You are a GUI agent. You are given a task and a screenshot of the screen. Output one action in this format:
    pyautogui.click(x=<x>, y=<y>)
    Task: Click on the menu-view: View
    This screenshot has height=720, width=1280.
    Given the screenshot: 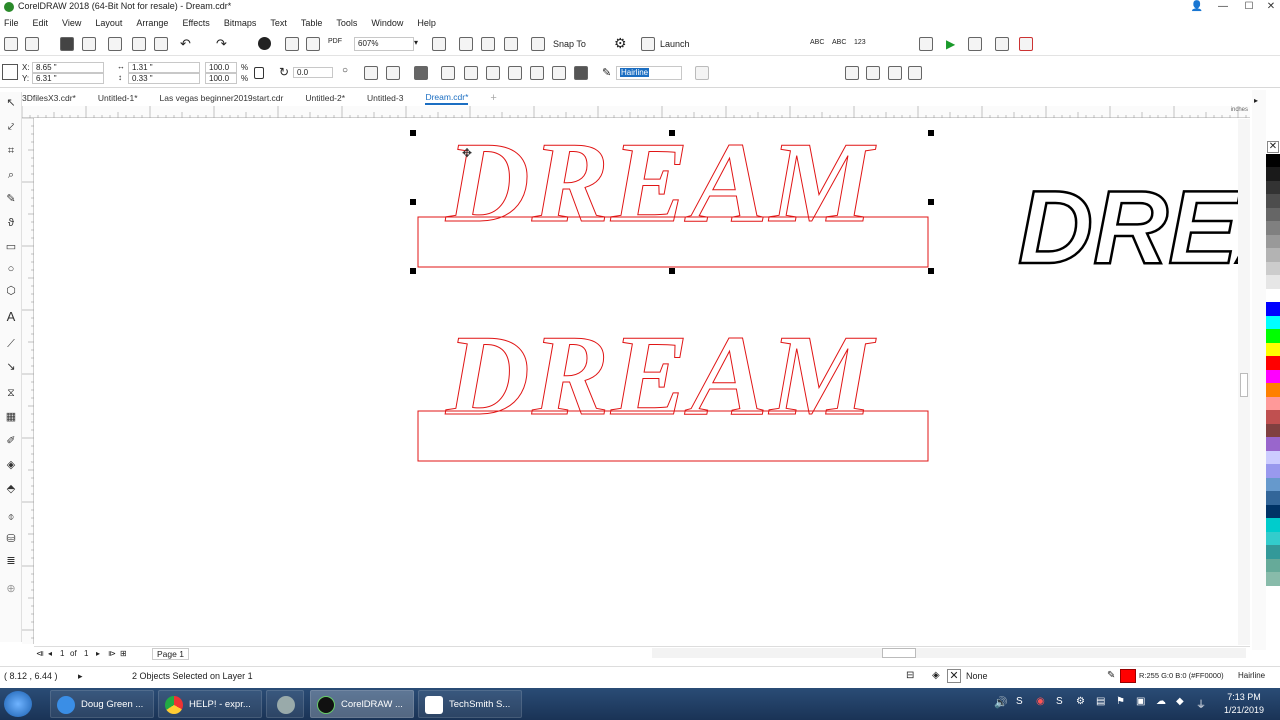 What is the action you would take?
    pyautogui.click(x=71, y=23)
    